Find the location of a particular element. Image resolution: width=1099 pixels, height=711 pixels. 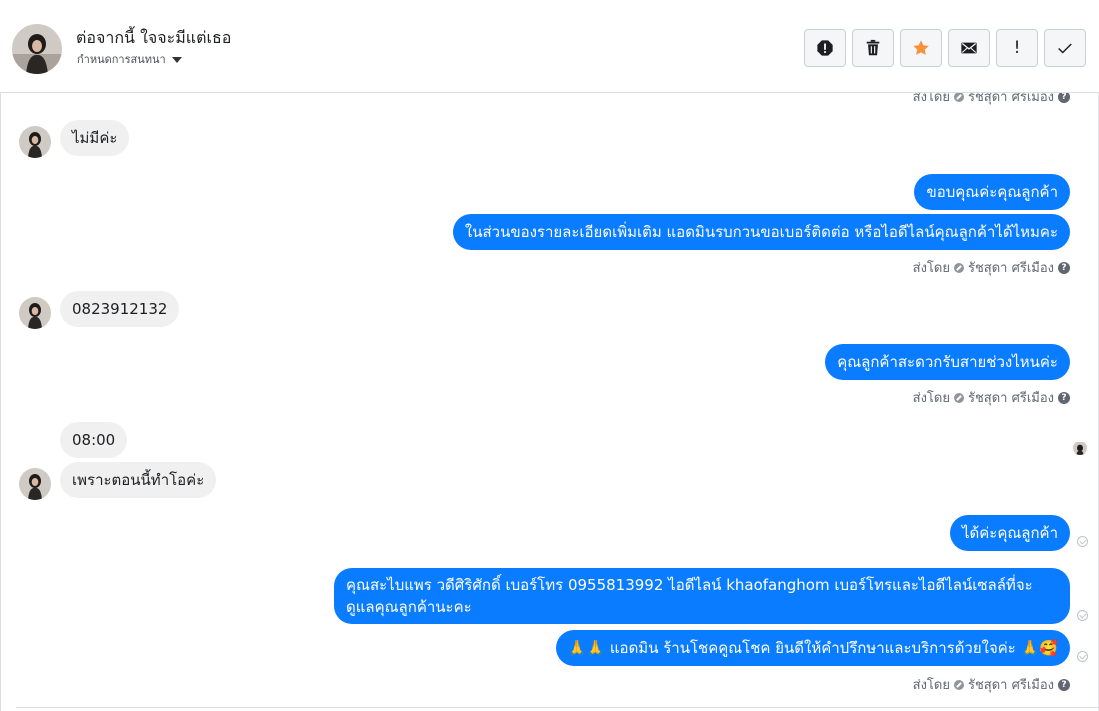

pray-emoji: 🙏🙏 is located at coordinates (586, 648).